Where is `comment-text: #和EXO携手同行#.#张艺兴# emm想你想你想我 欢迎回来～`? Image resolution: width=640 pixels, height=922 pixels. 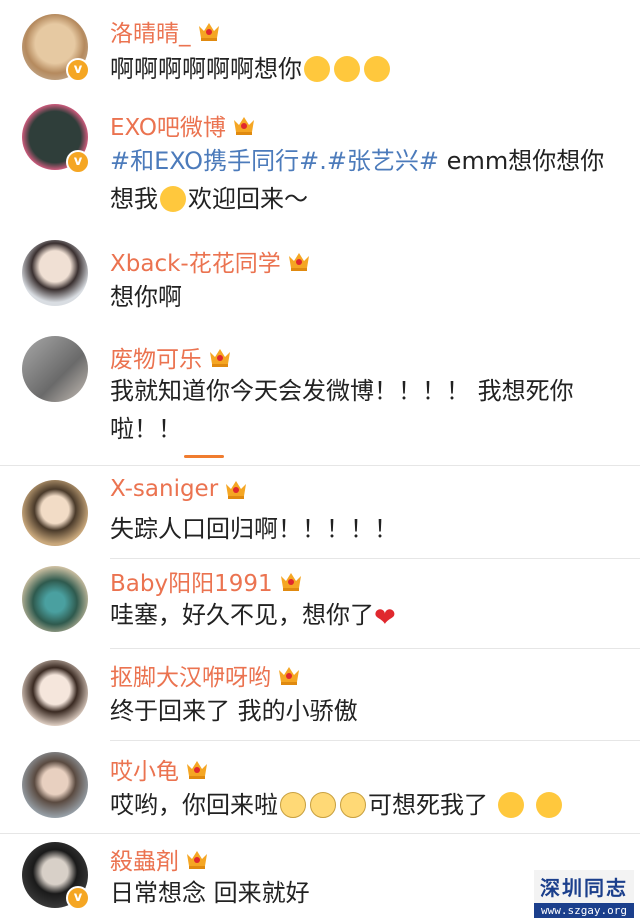
comment-text: #和EXO携手同行#.#张艺兴# emm想你想你想我 欢迎回来～ is located at coordinates (357, 180).